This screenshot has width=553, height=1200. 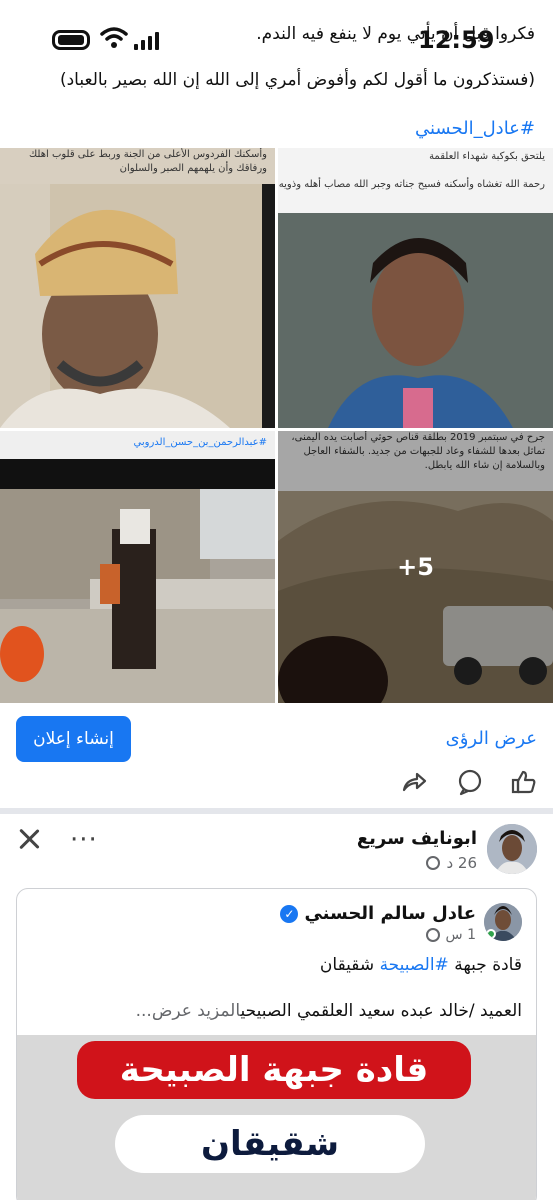 I want to click on feed-divider, so click(x=276, y=811).